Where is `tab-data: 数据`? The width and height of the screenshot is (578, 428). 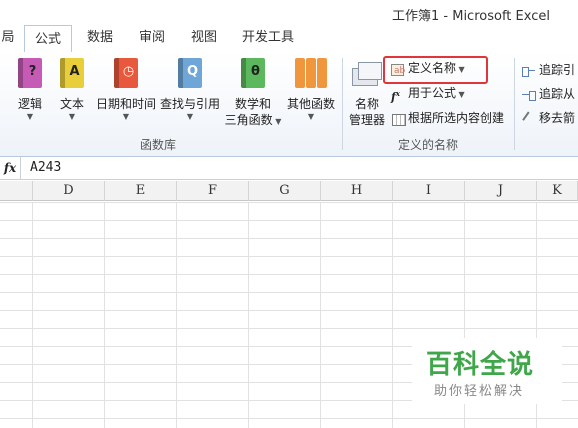
tab-data: 数据 is located at coordinates (100, 37).